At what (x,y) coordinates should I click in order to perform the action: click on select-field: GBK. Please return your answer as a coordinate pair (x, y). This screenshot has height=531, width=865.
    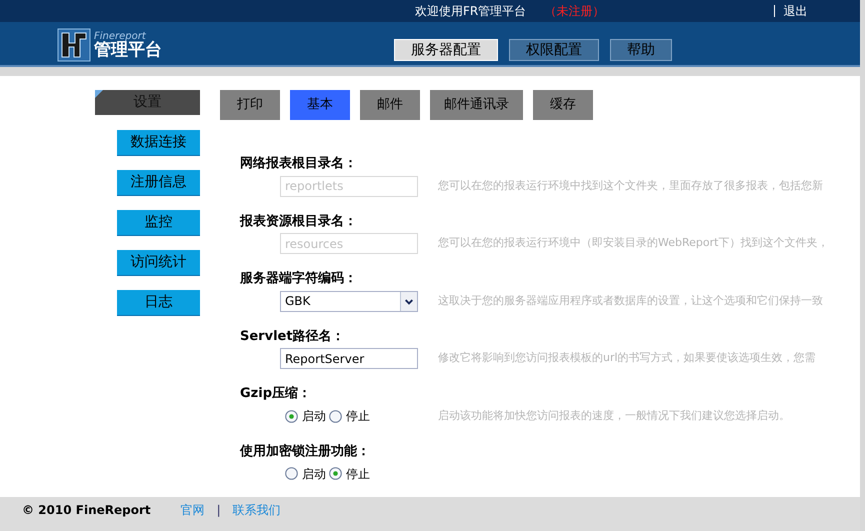
    Looking at the image, I should click on (349, 301).